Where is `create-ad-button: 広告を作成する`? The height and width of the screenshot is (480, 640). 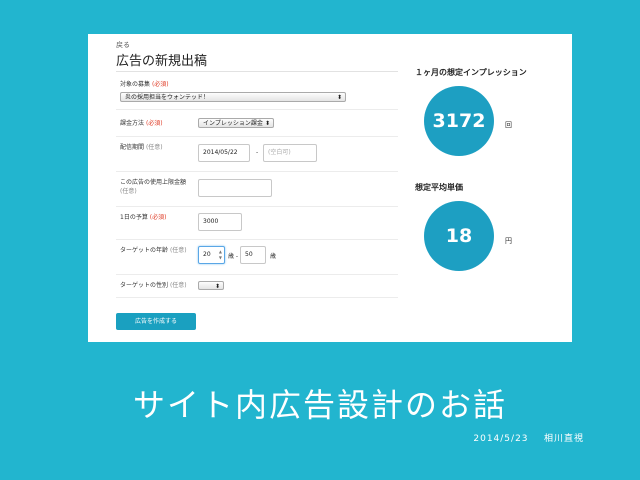 create-ad-button: 広告を作成する is located at coordinates (156, 321).